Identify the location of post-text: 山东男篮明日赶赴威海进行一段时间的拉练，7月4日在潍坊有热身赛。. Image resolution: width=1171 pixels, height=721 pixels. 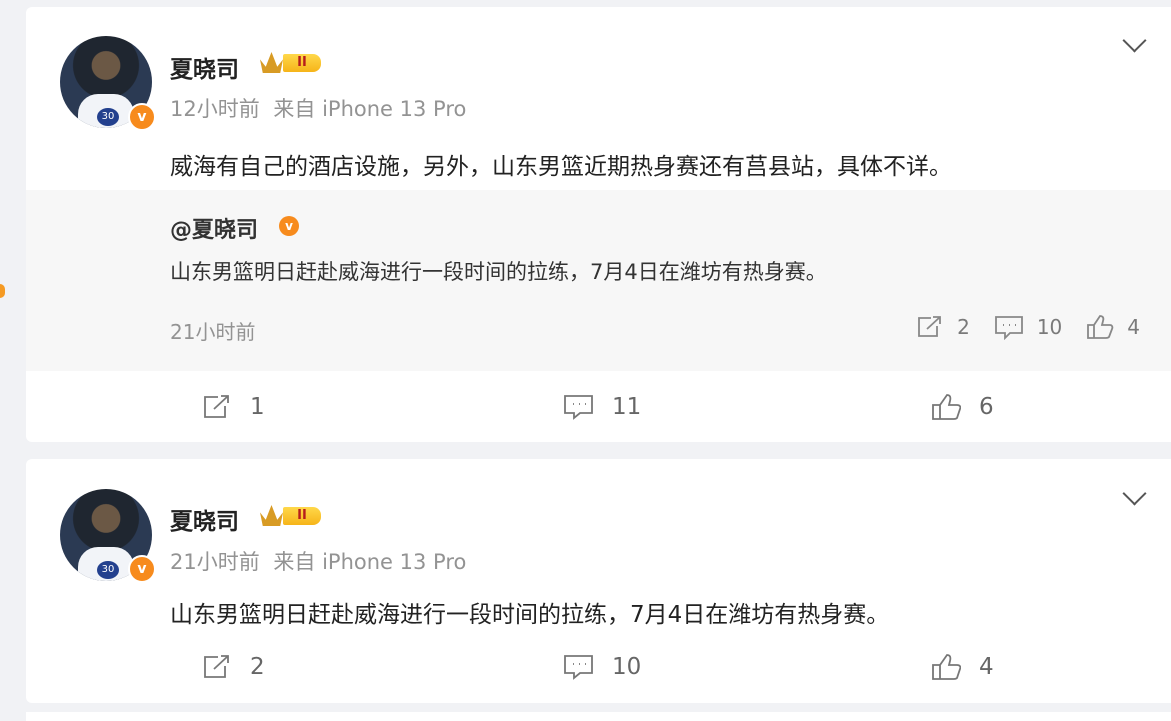
(530, 615).